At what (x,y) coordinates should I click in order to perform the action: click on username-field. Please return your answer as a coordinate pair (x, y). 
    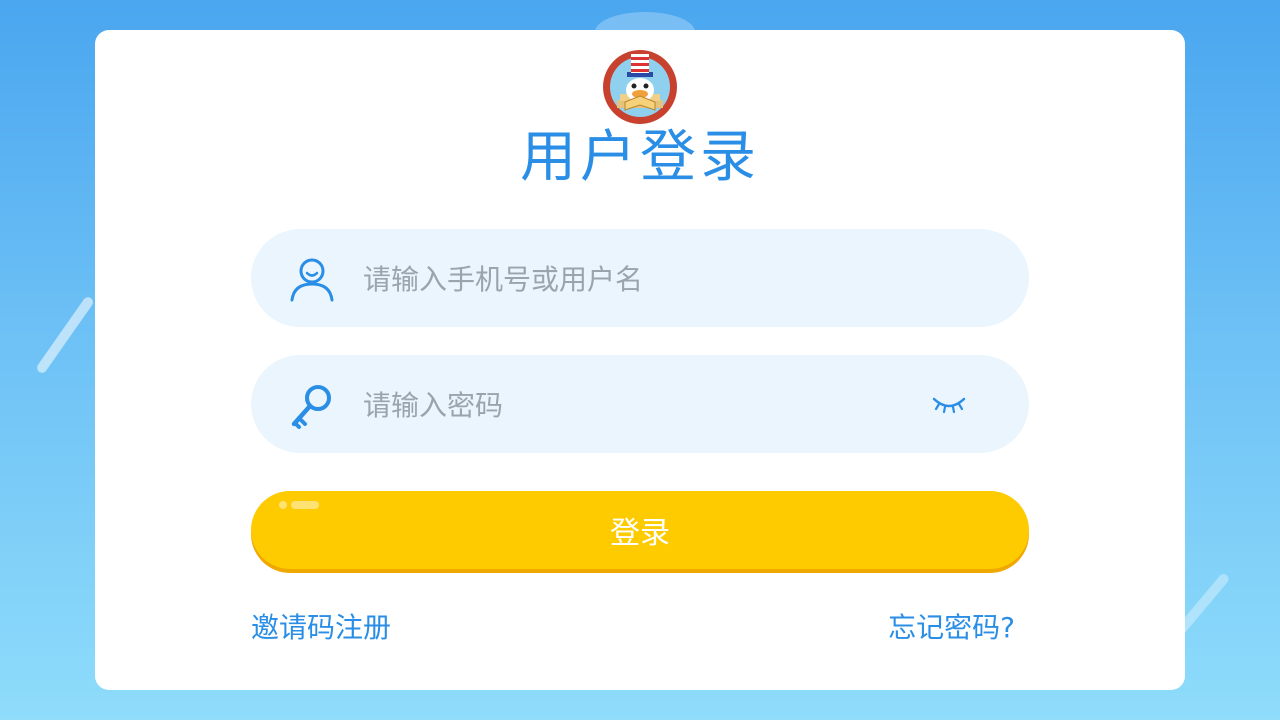
    Looking at the image, I should click on (640, 278).